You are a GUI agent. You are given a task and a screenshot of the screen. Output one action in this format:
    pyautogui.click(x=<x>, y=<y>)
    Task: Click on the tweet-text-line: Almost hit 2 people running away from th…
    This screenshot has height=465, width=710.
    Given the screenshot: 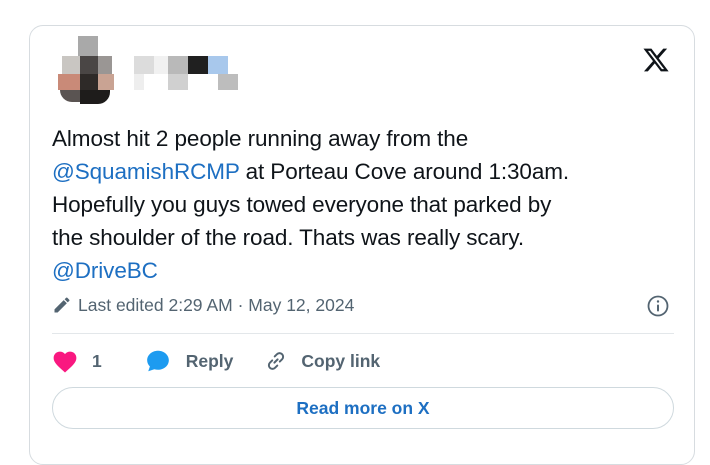 What is the action you would take?
    pyautogui.click(x=260, y=138)
    